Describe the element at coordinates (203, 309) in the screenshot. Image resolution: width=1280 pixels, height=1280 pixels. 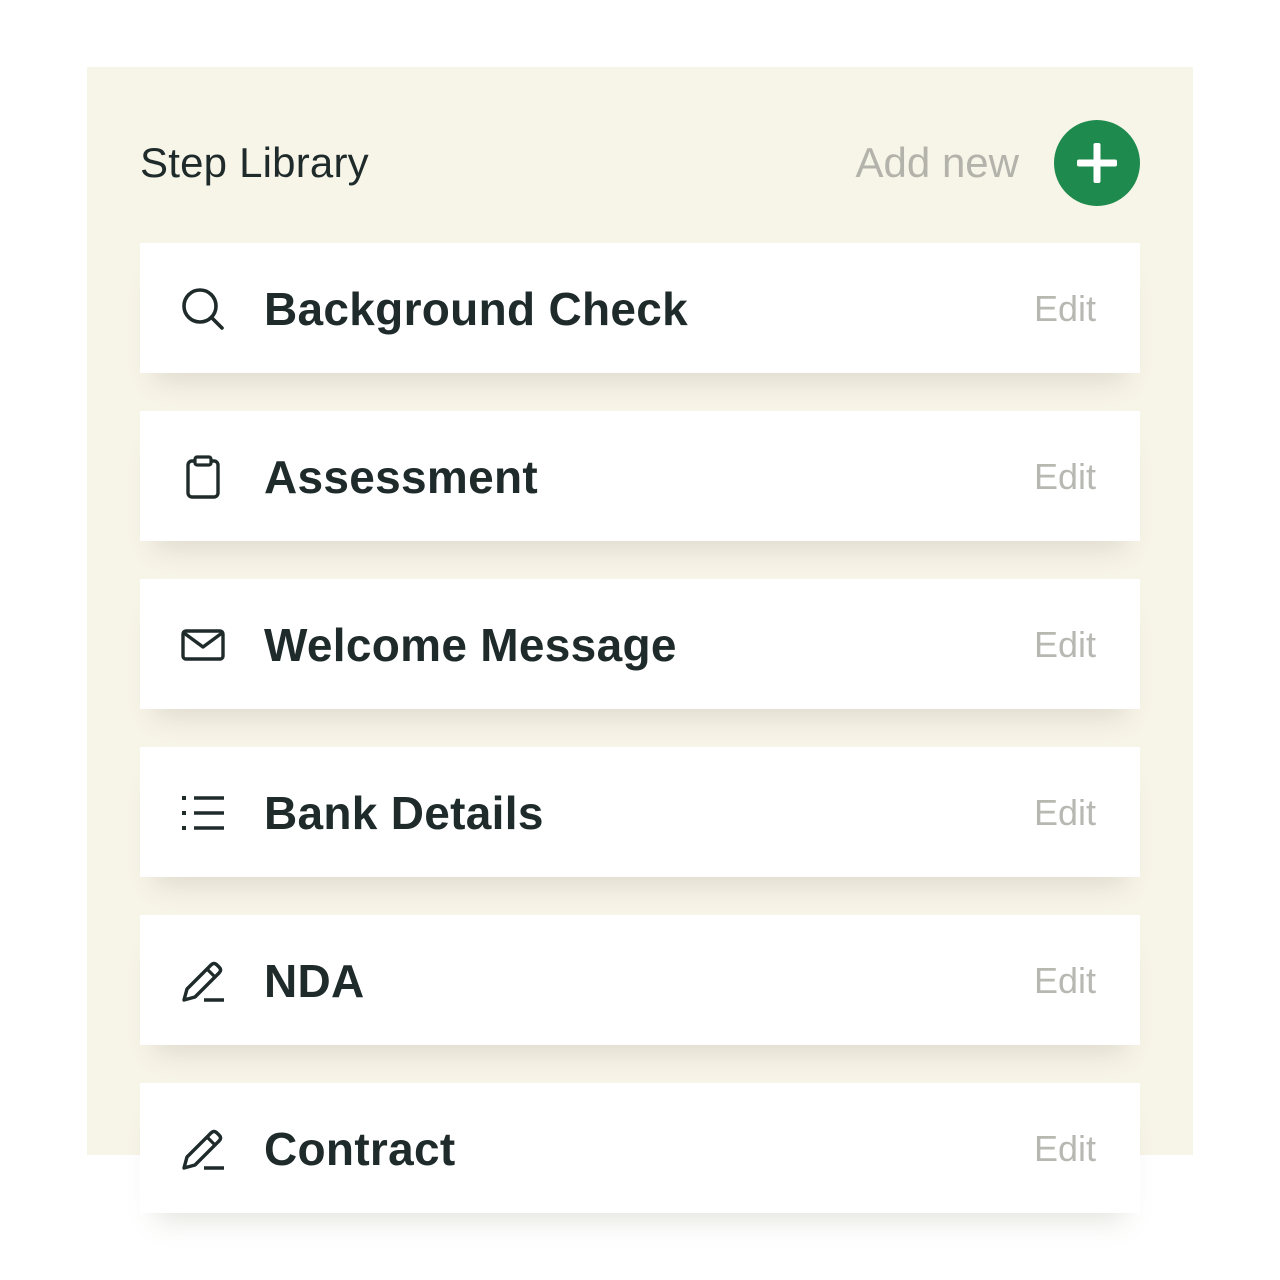
I see `search-icon` at that location.